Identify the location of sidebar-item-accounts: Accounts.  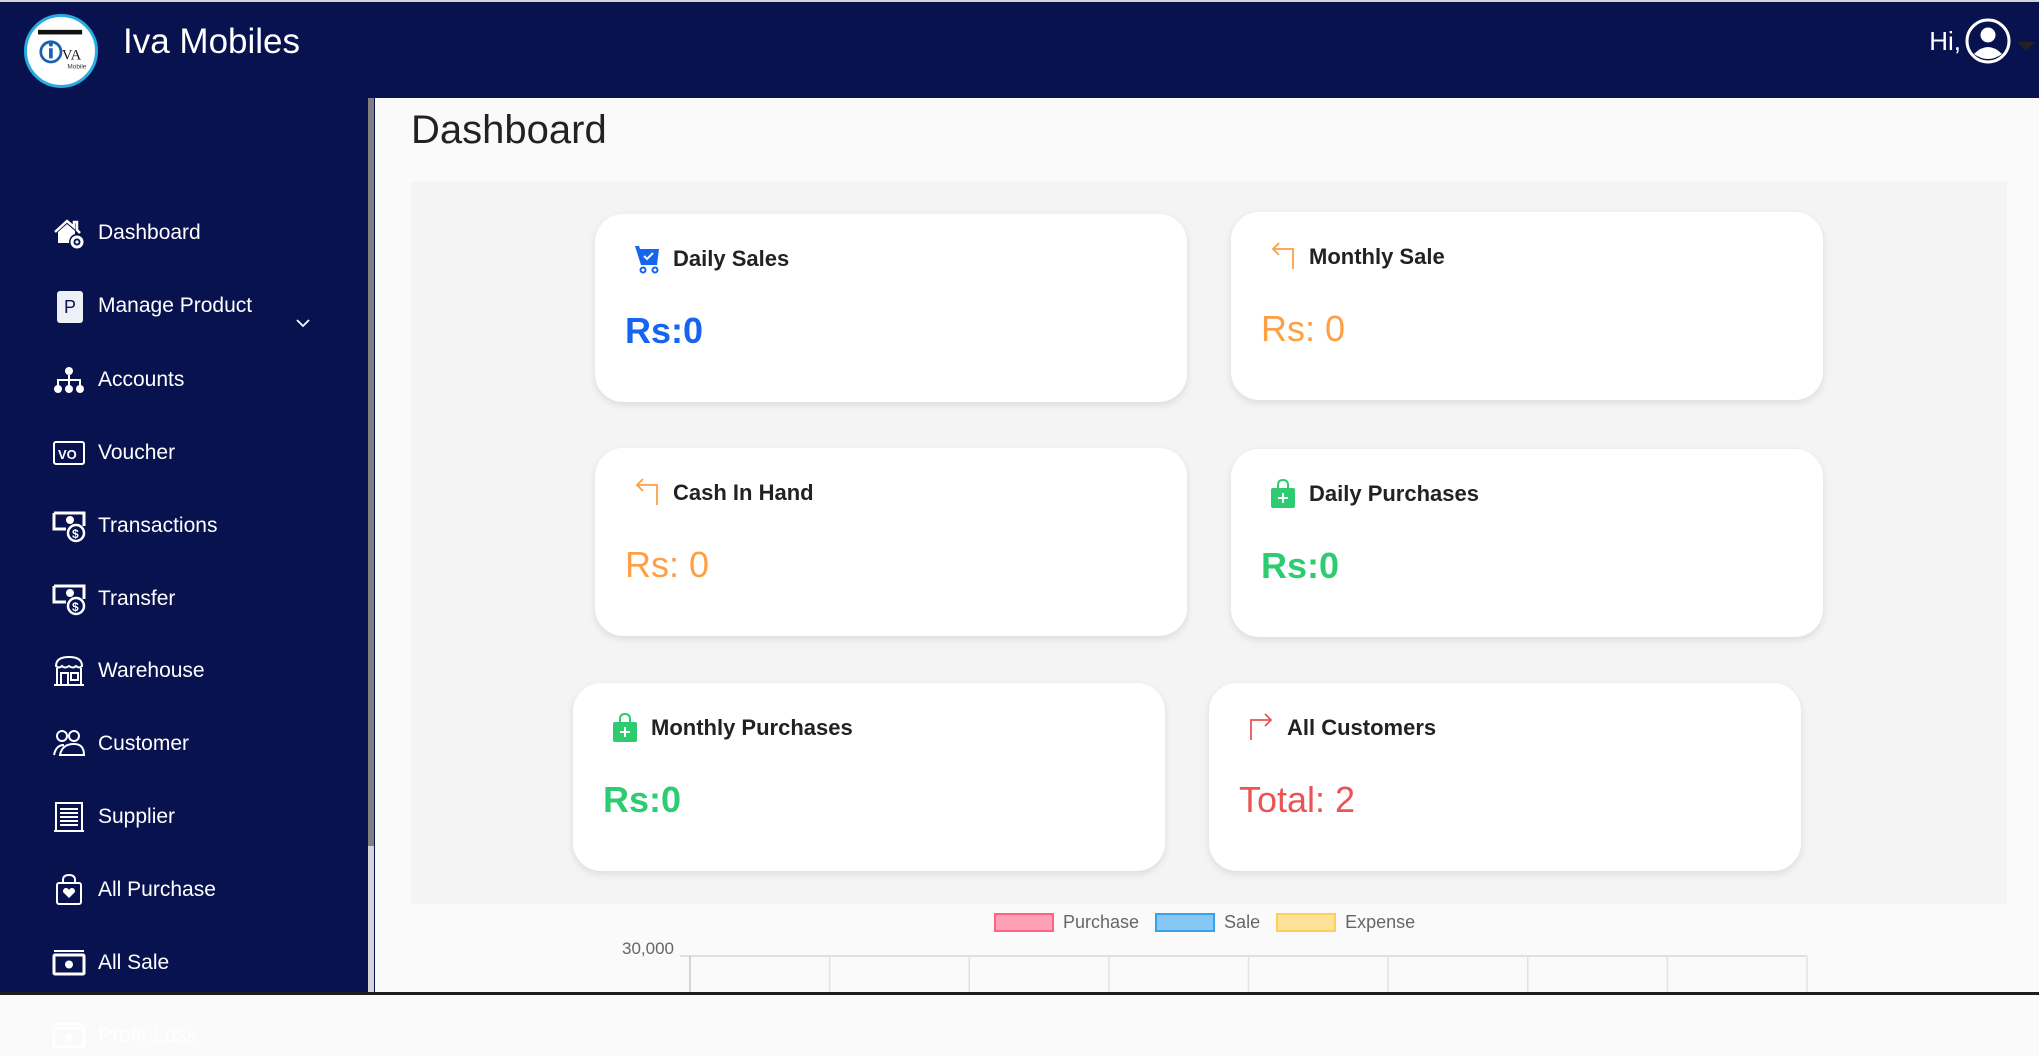
(118, 380).